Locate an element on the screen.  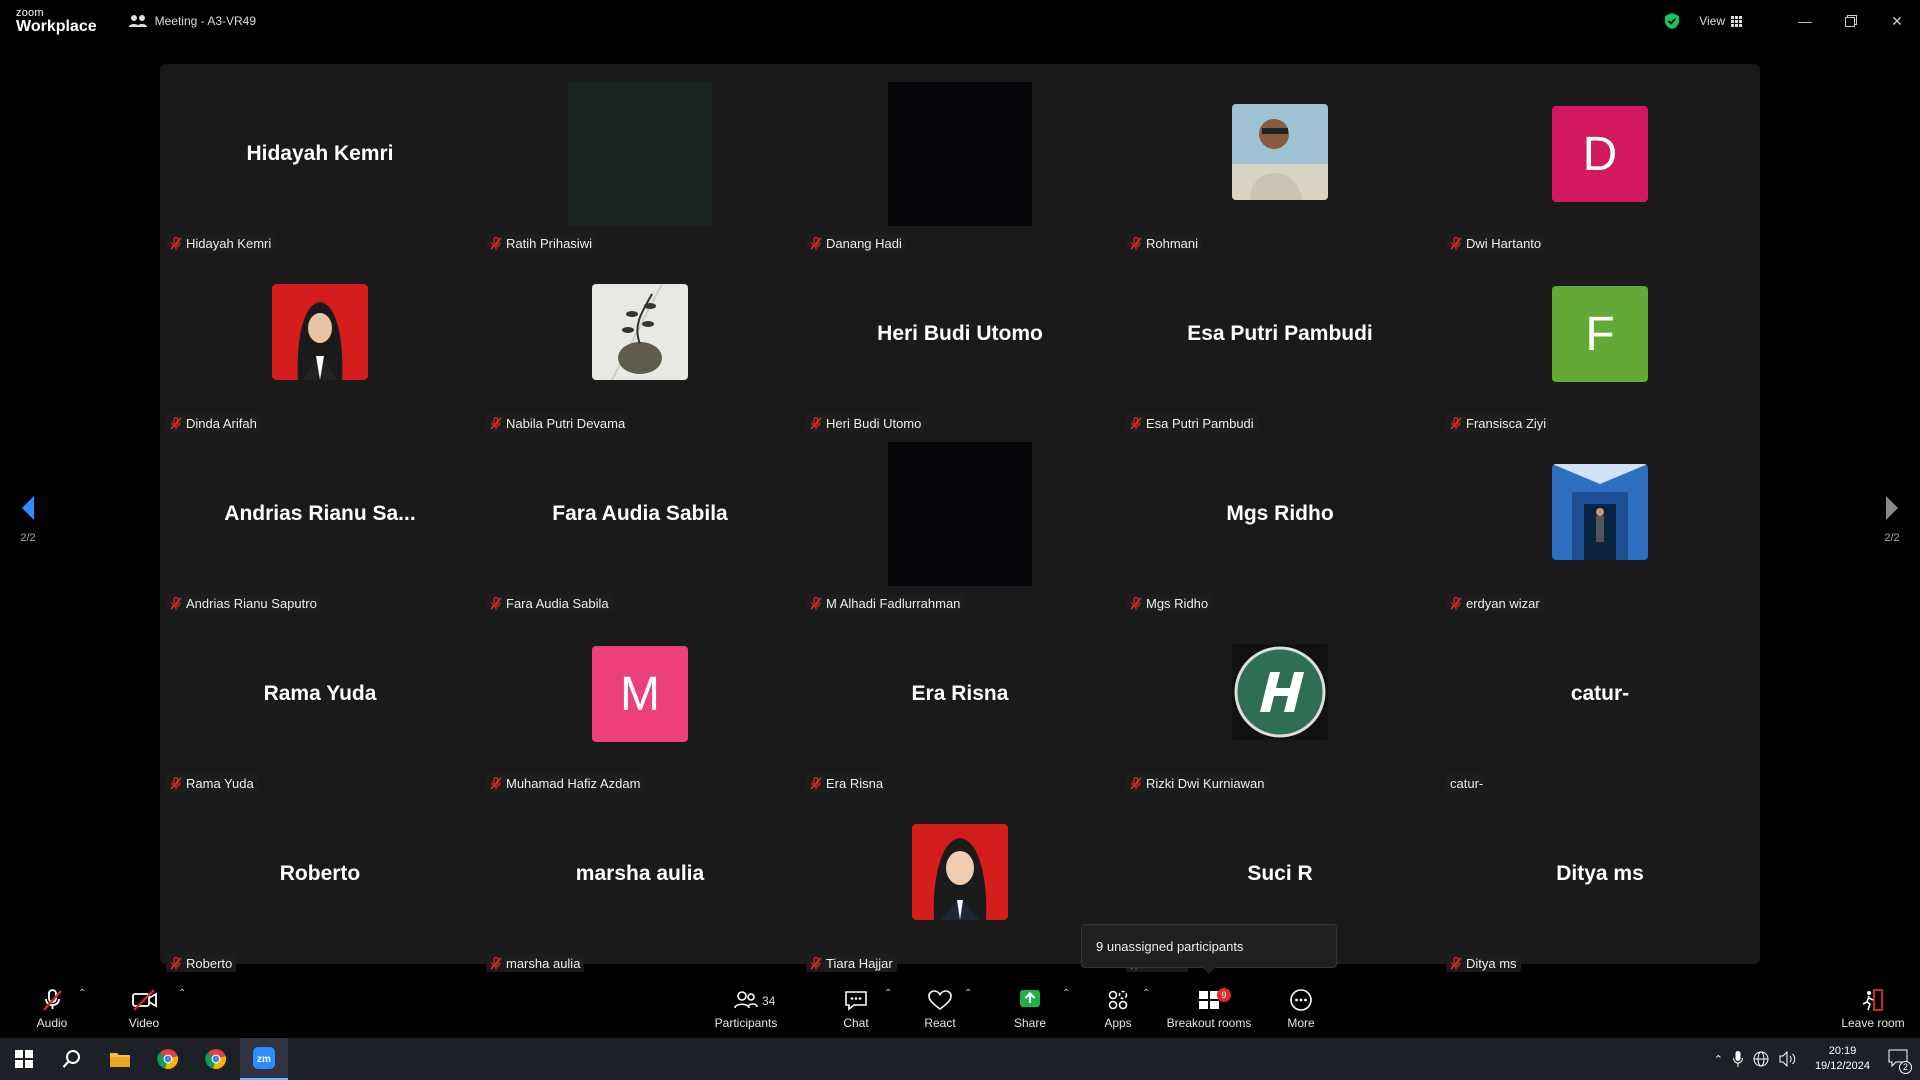
leave-room-icon is located at coordinates (1872, 1000).